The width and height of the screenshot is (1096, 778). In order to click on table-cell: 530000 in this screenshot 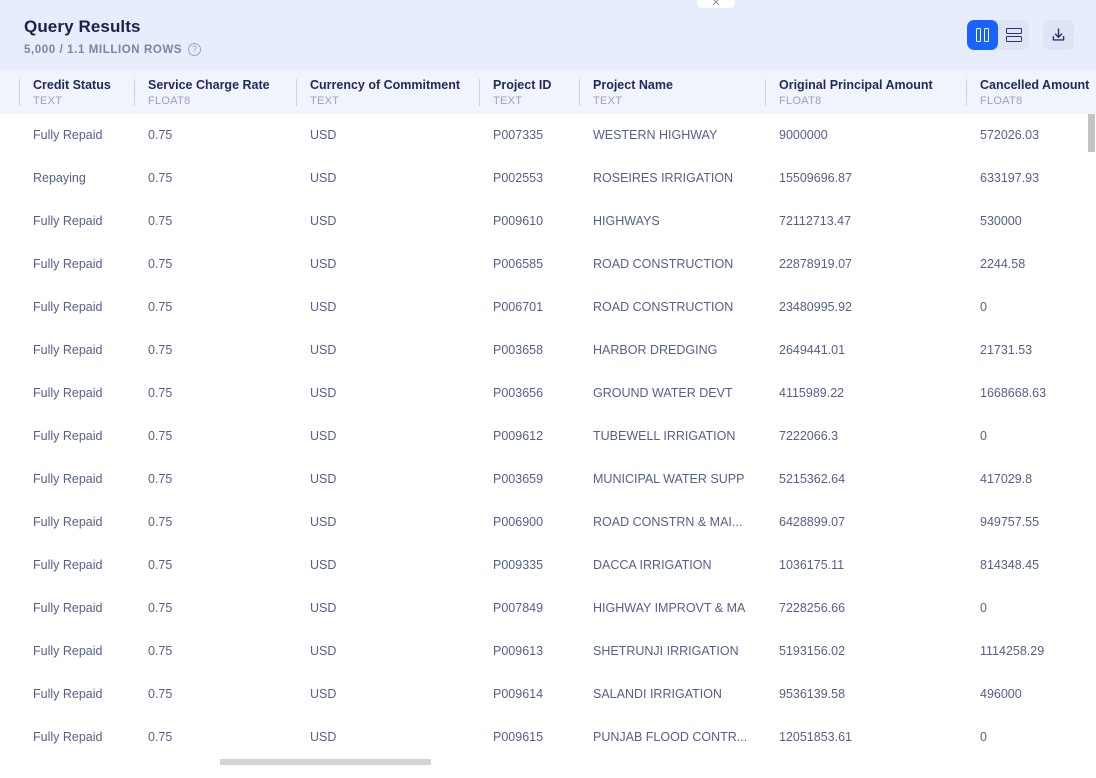, I will do `click(1001, 221)`.